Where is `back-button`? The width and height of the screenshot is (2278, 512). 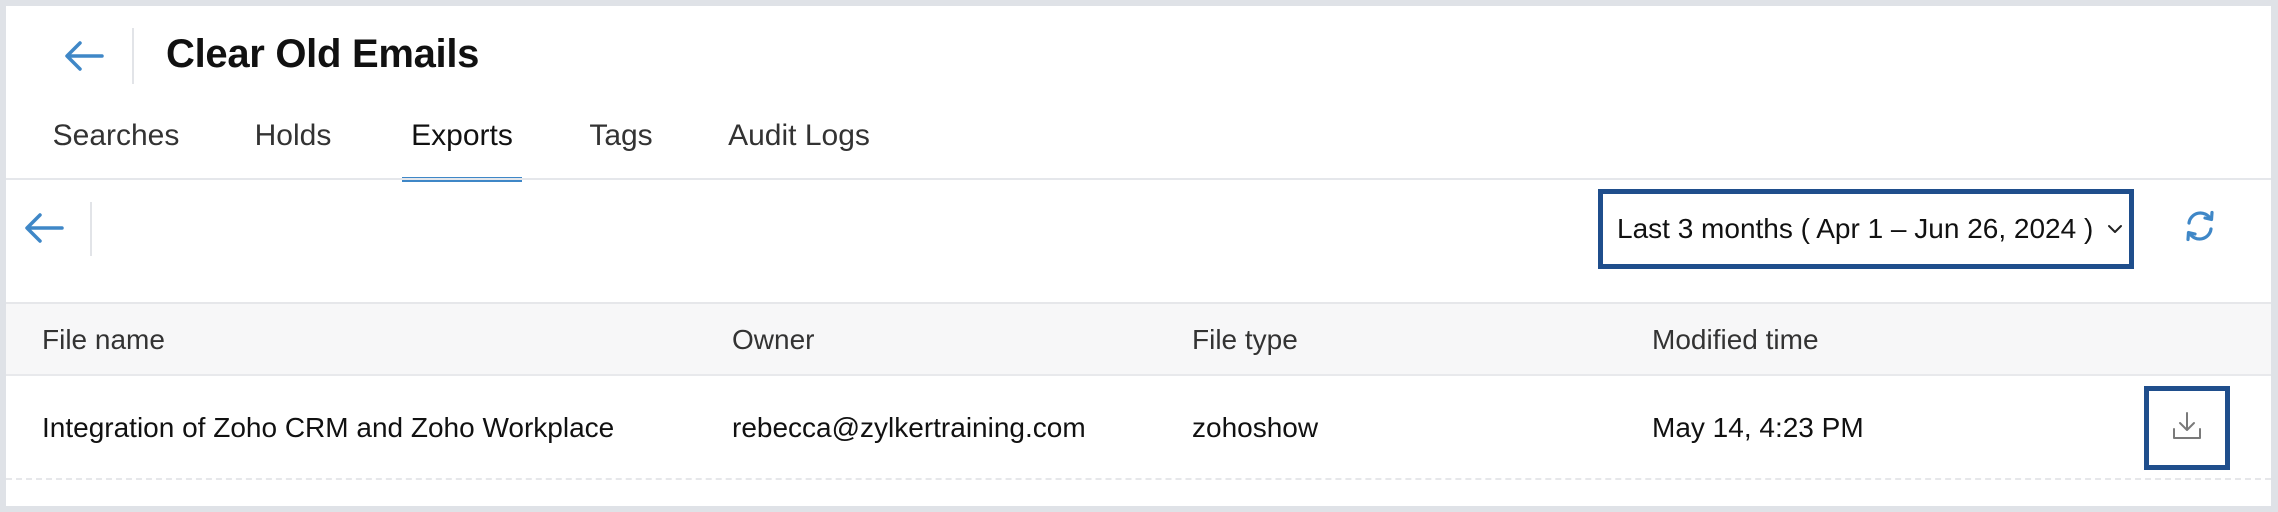
back-button is located at coordinates (84, 58).